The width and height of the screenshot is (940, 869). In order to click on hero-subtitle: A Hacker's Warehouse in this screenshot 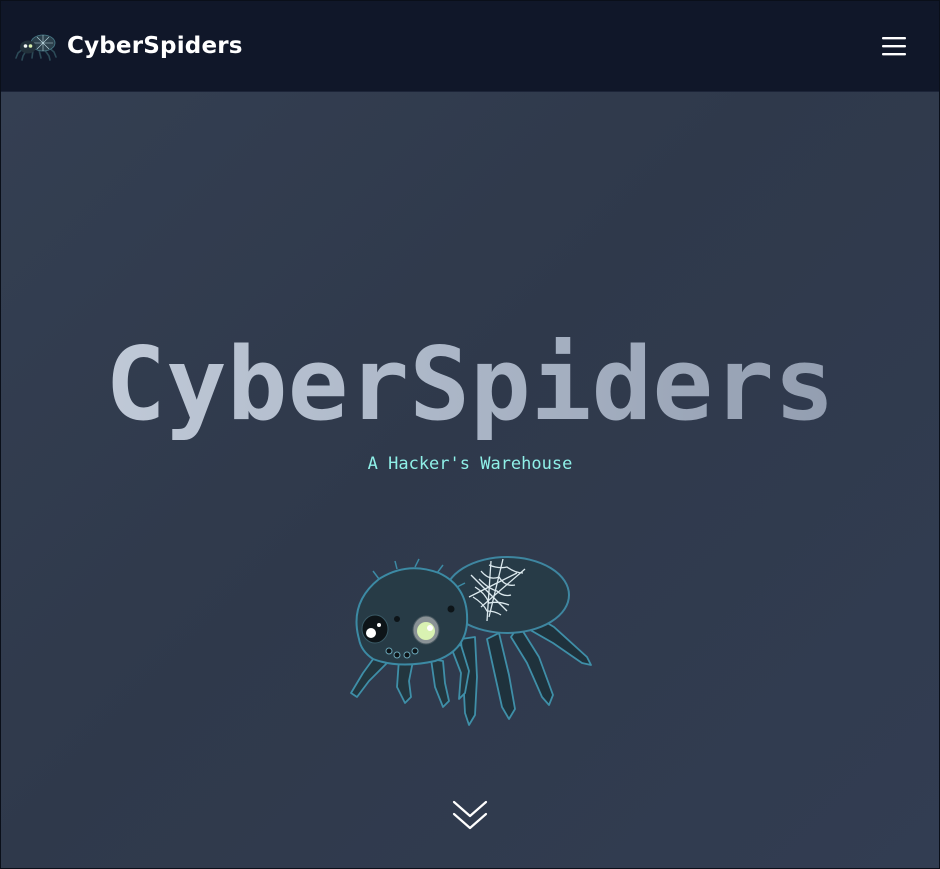, I will do `click(470, 464)`.